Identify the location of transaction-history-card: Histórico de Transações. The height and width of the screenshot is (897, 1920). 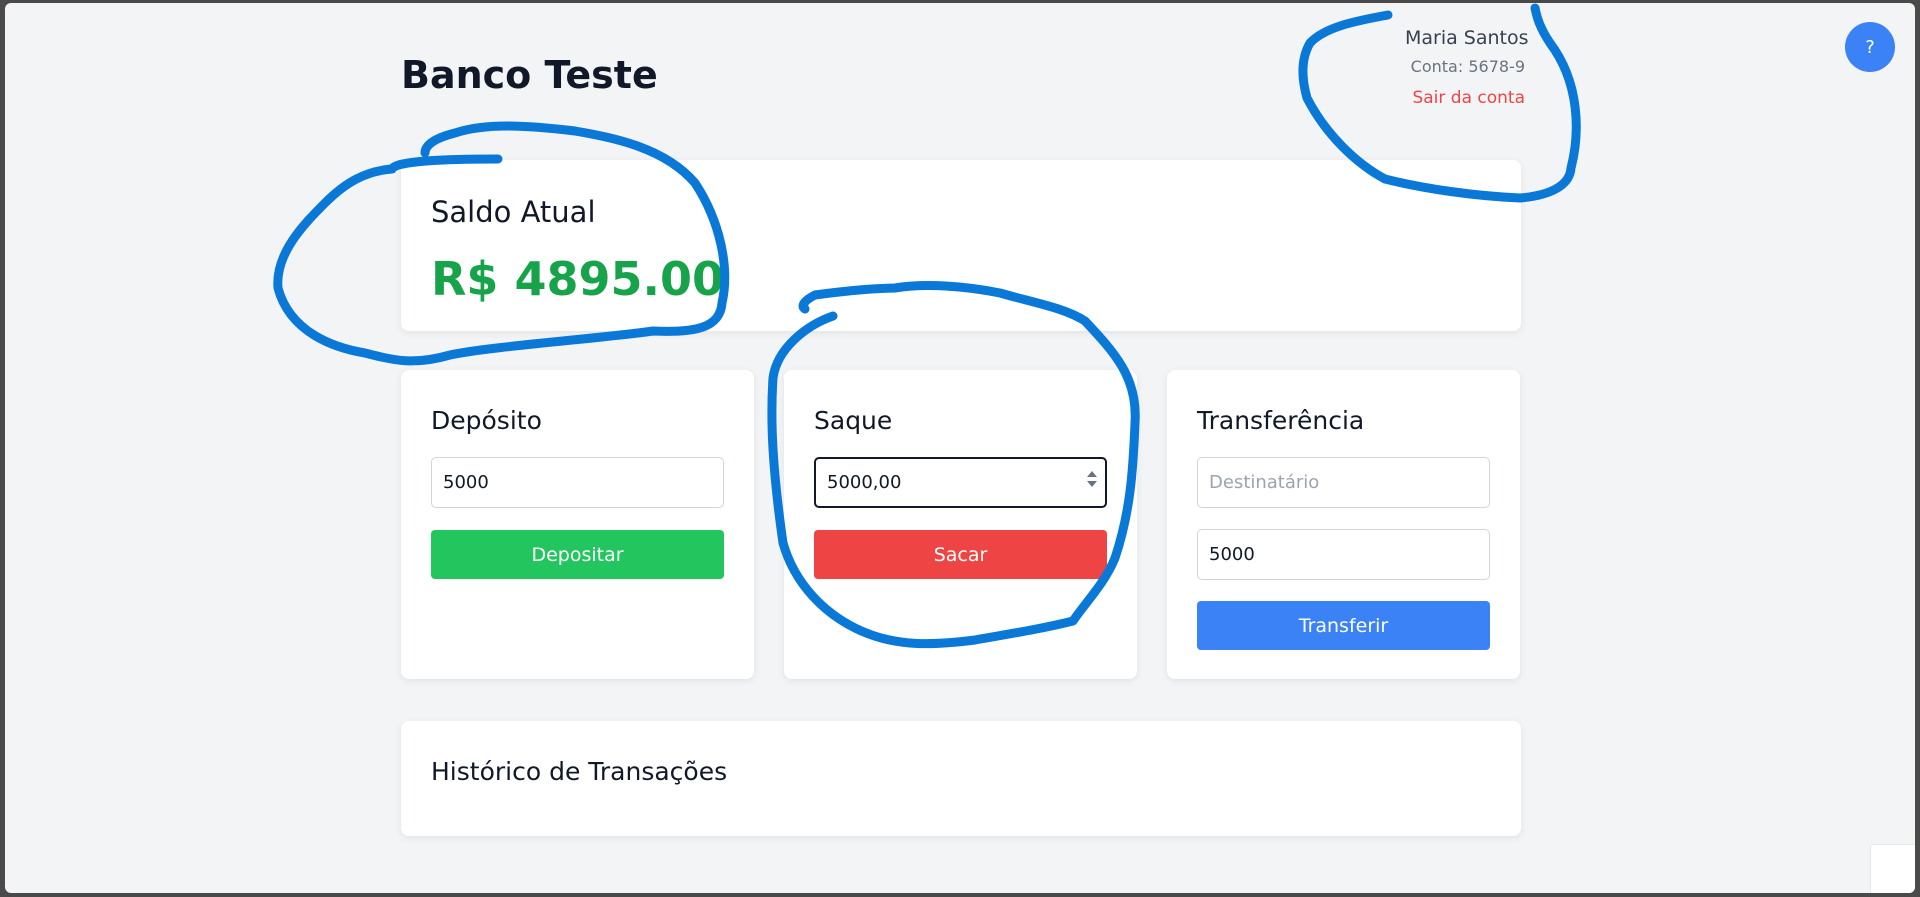
(961, 778).